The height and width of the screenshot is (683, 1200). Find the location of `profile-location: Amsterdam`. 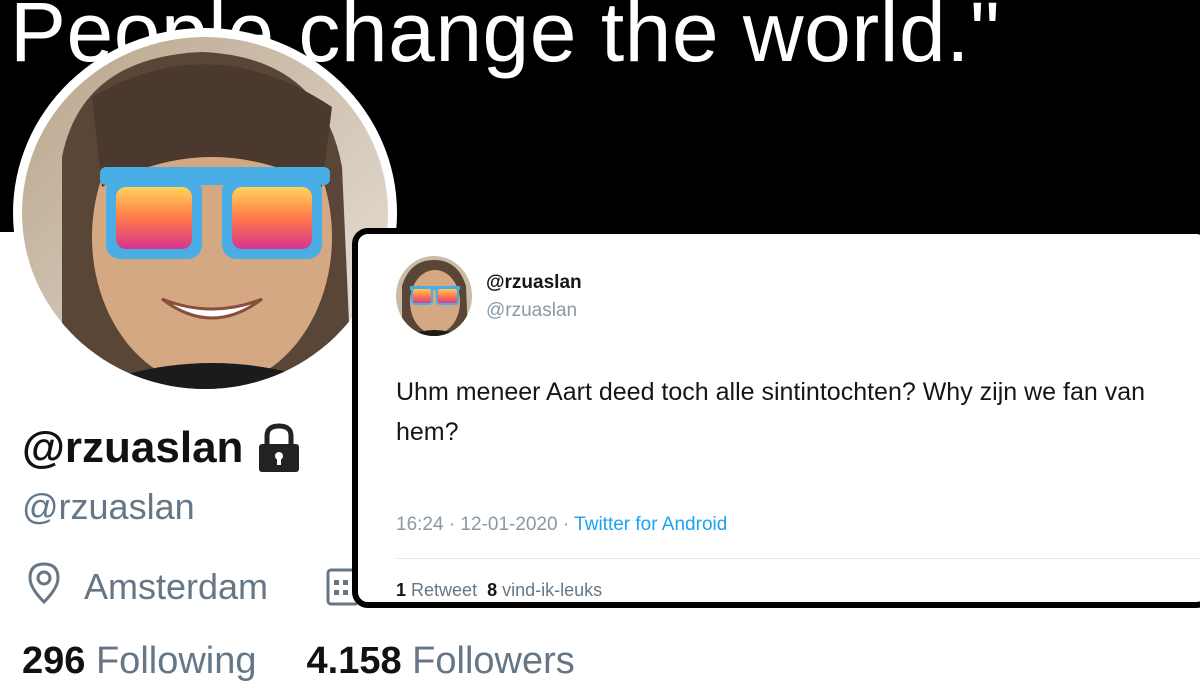

profile-location: Amsterdam is located at coordinates (146, 586).